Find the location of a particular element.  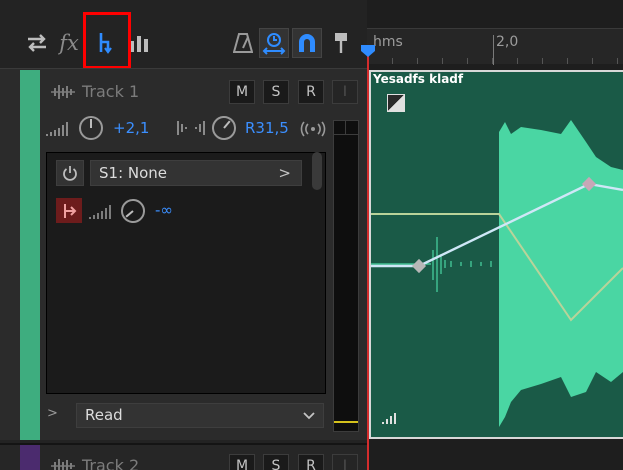

chevron-down-icon is located at coordinates (309, 416).